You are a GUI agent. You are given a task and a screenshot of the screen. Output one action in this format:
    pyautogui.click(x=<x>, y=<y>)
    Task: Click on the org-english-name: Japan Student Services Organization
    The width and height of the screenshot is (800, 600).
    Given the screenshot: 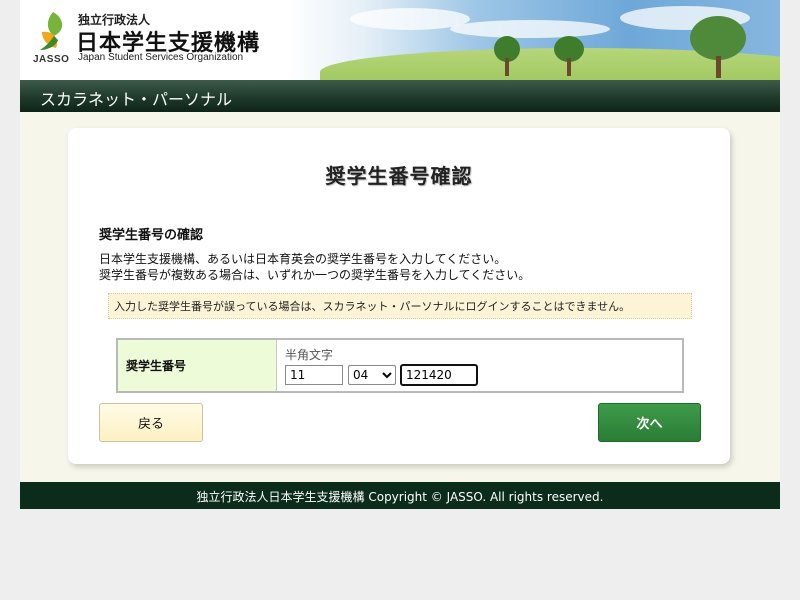 What is the action you would take?
    pyautogui.click(x=161, y=57)
    